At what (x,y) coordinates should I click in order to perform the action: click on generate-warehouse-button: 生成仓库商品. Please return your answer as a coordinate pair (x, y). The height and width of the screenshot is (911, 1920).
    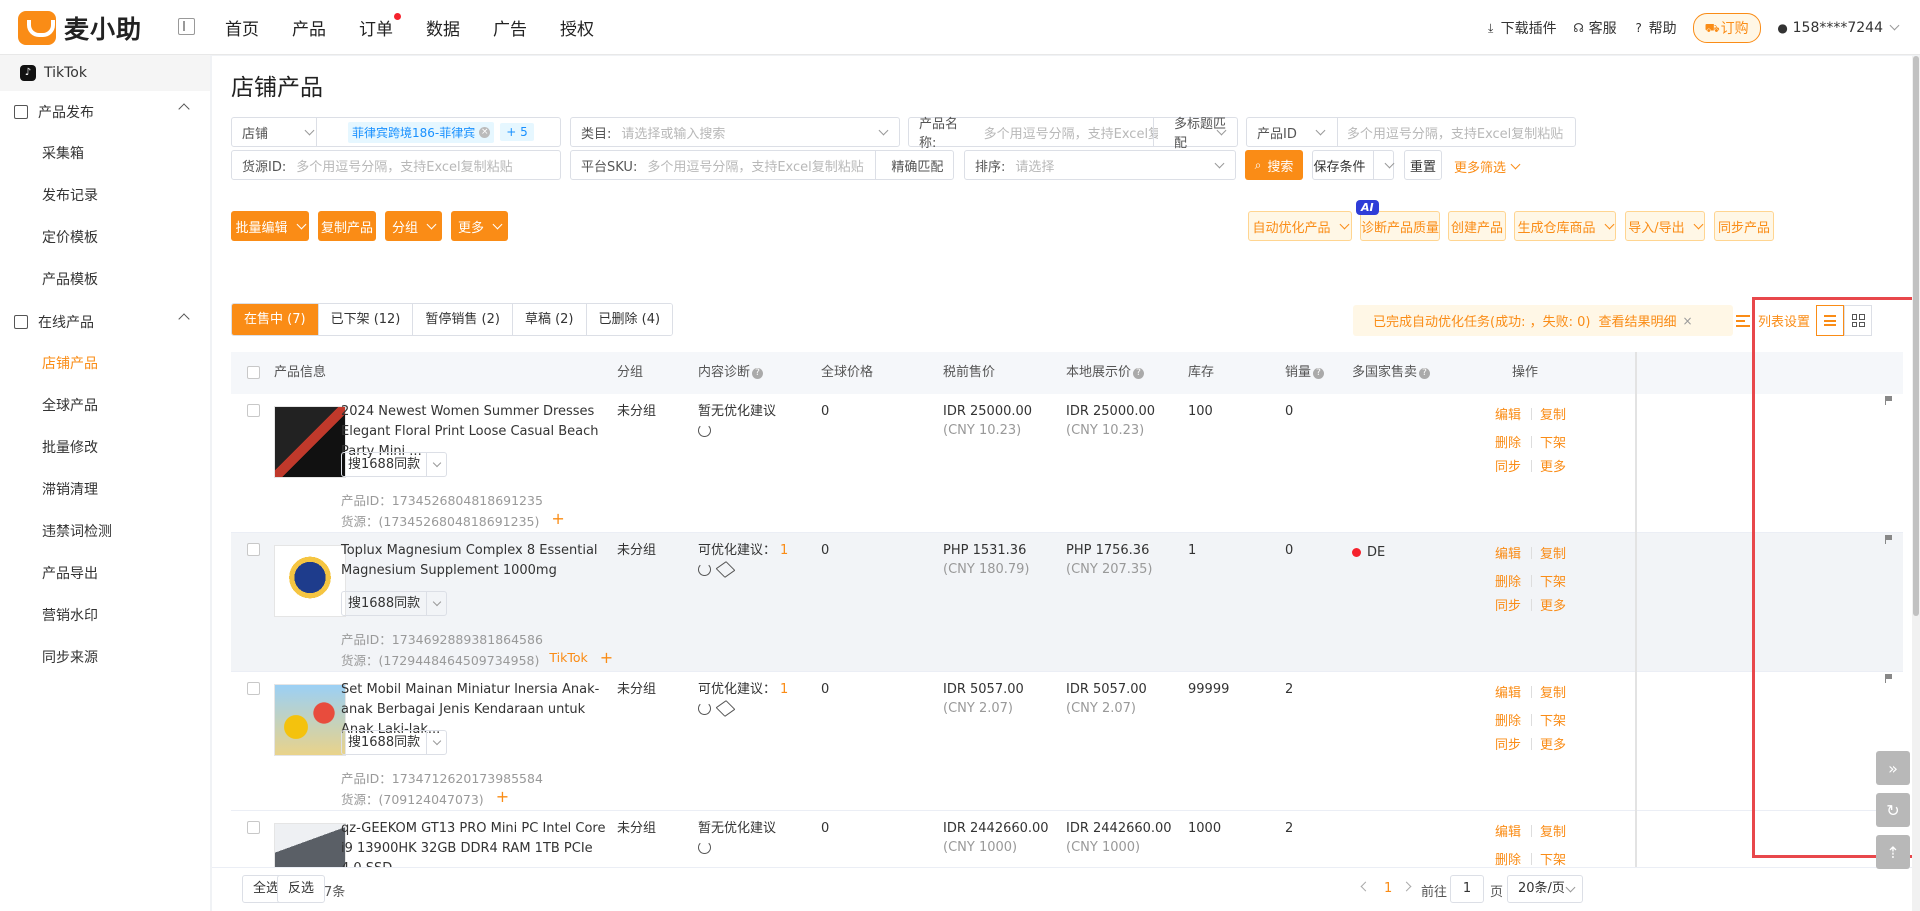
    Looking at the image, I should click on (1565, 226).